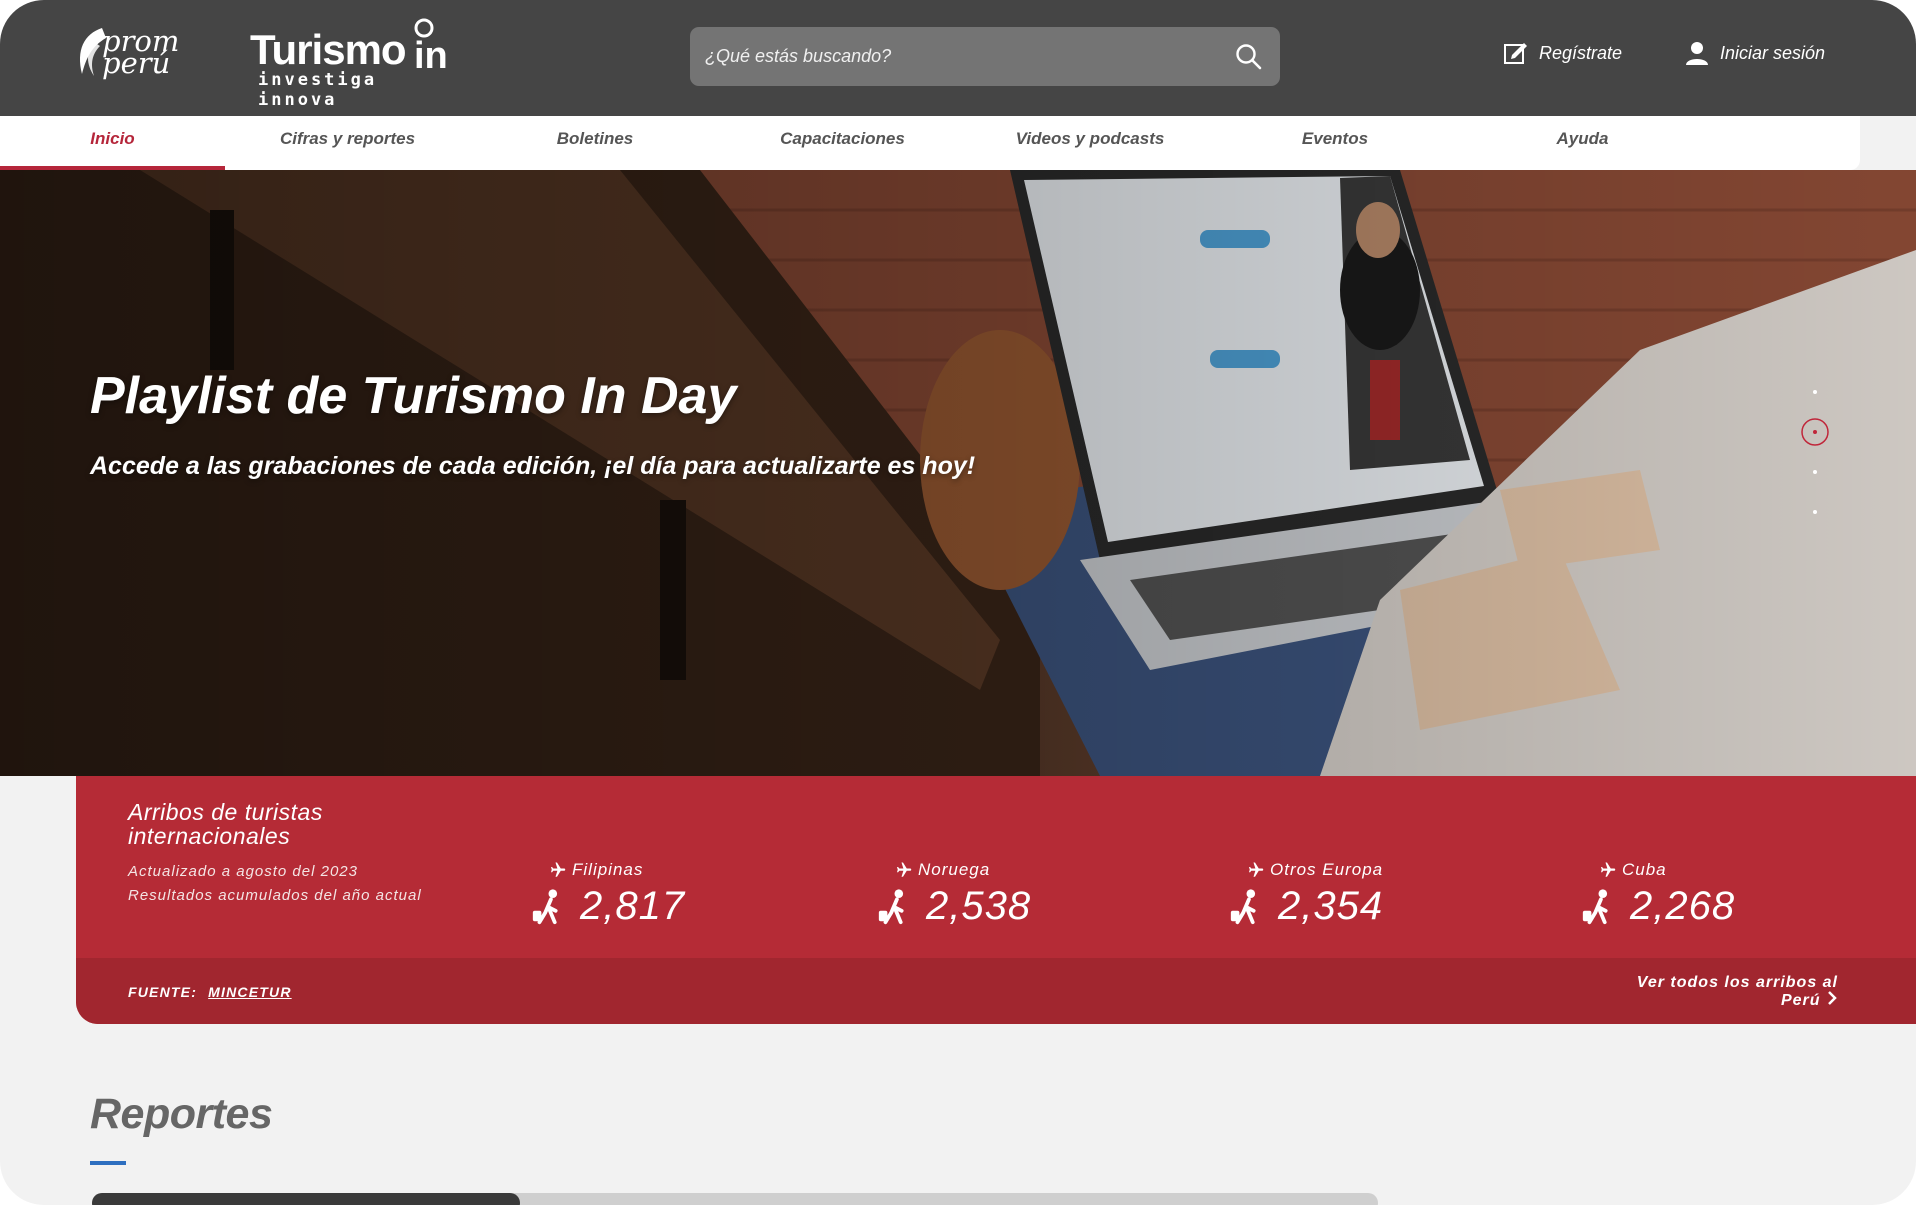 The width and height of the screenshot is (1916, 1205). What do you see at coordinates (1815, 452) in the screenshot?
I see `slider-pagination` at bounding box center [1815, 452].